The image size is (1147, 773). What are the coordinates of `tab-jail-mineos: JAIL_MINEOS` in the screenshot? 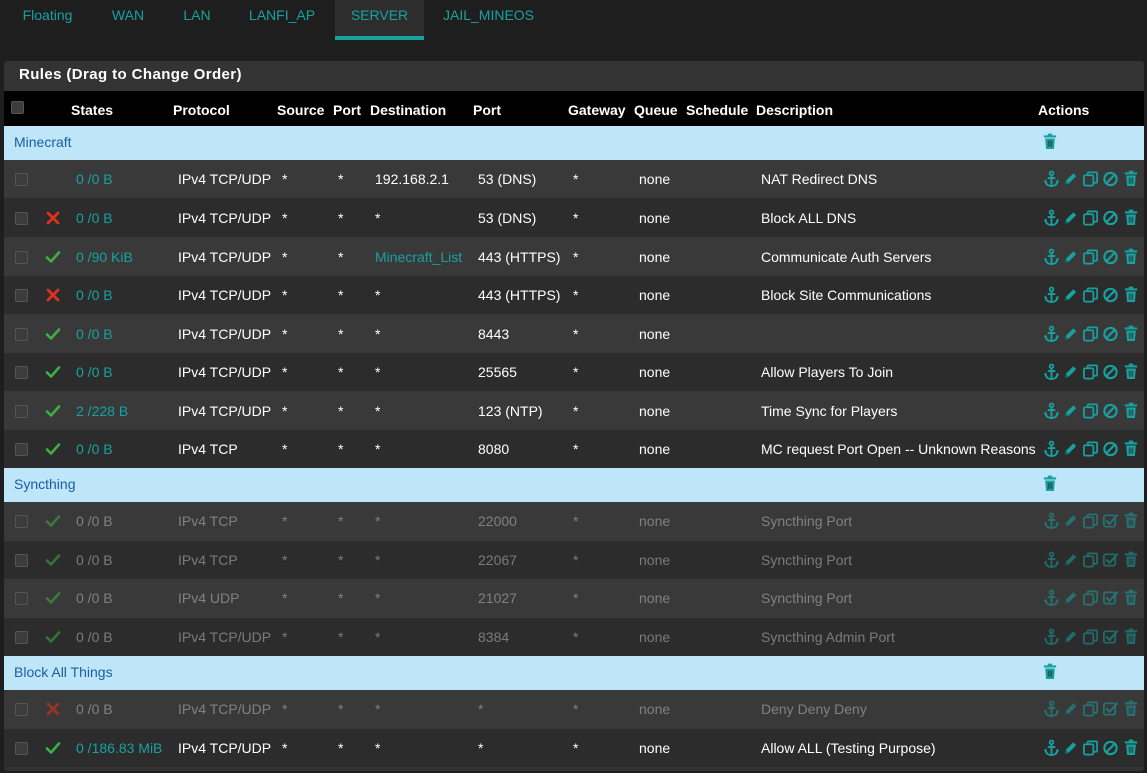 It's located at (488, 20).